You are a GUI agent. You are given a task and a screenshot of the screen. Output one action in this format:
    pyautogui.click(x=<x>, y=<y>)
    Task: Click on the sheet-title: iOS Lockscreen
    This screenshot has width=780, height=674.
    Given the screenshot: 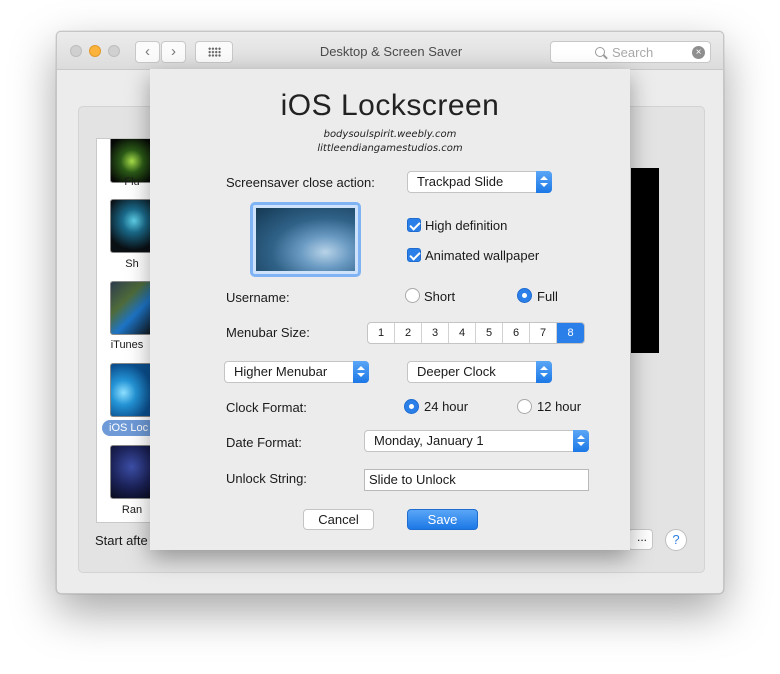 What is the action you would take?
    pyautogui.click(x=390, y=105)
    